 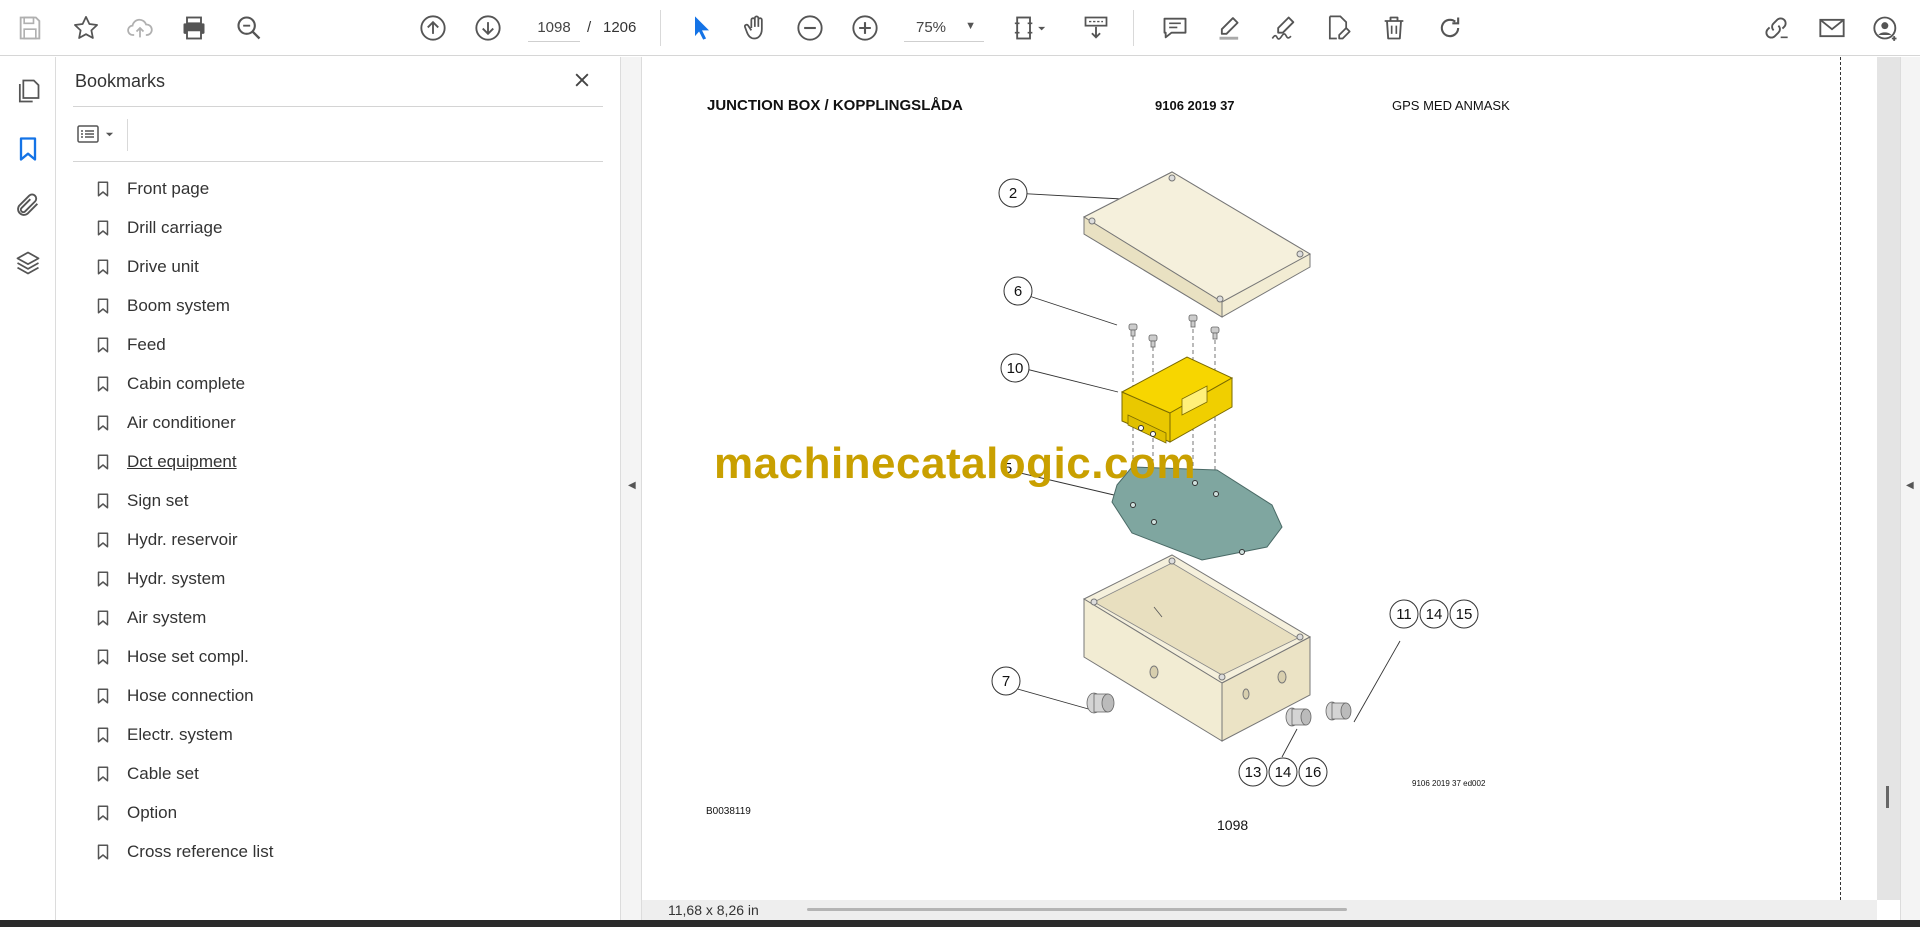 What do you see at coordinates (865, 28) in the screenshot?
I see `zoom-in-icon` at bounding box center [865, 28].